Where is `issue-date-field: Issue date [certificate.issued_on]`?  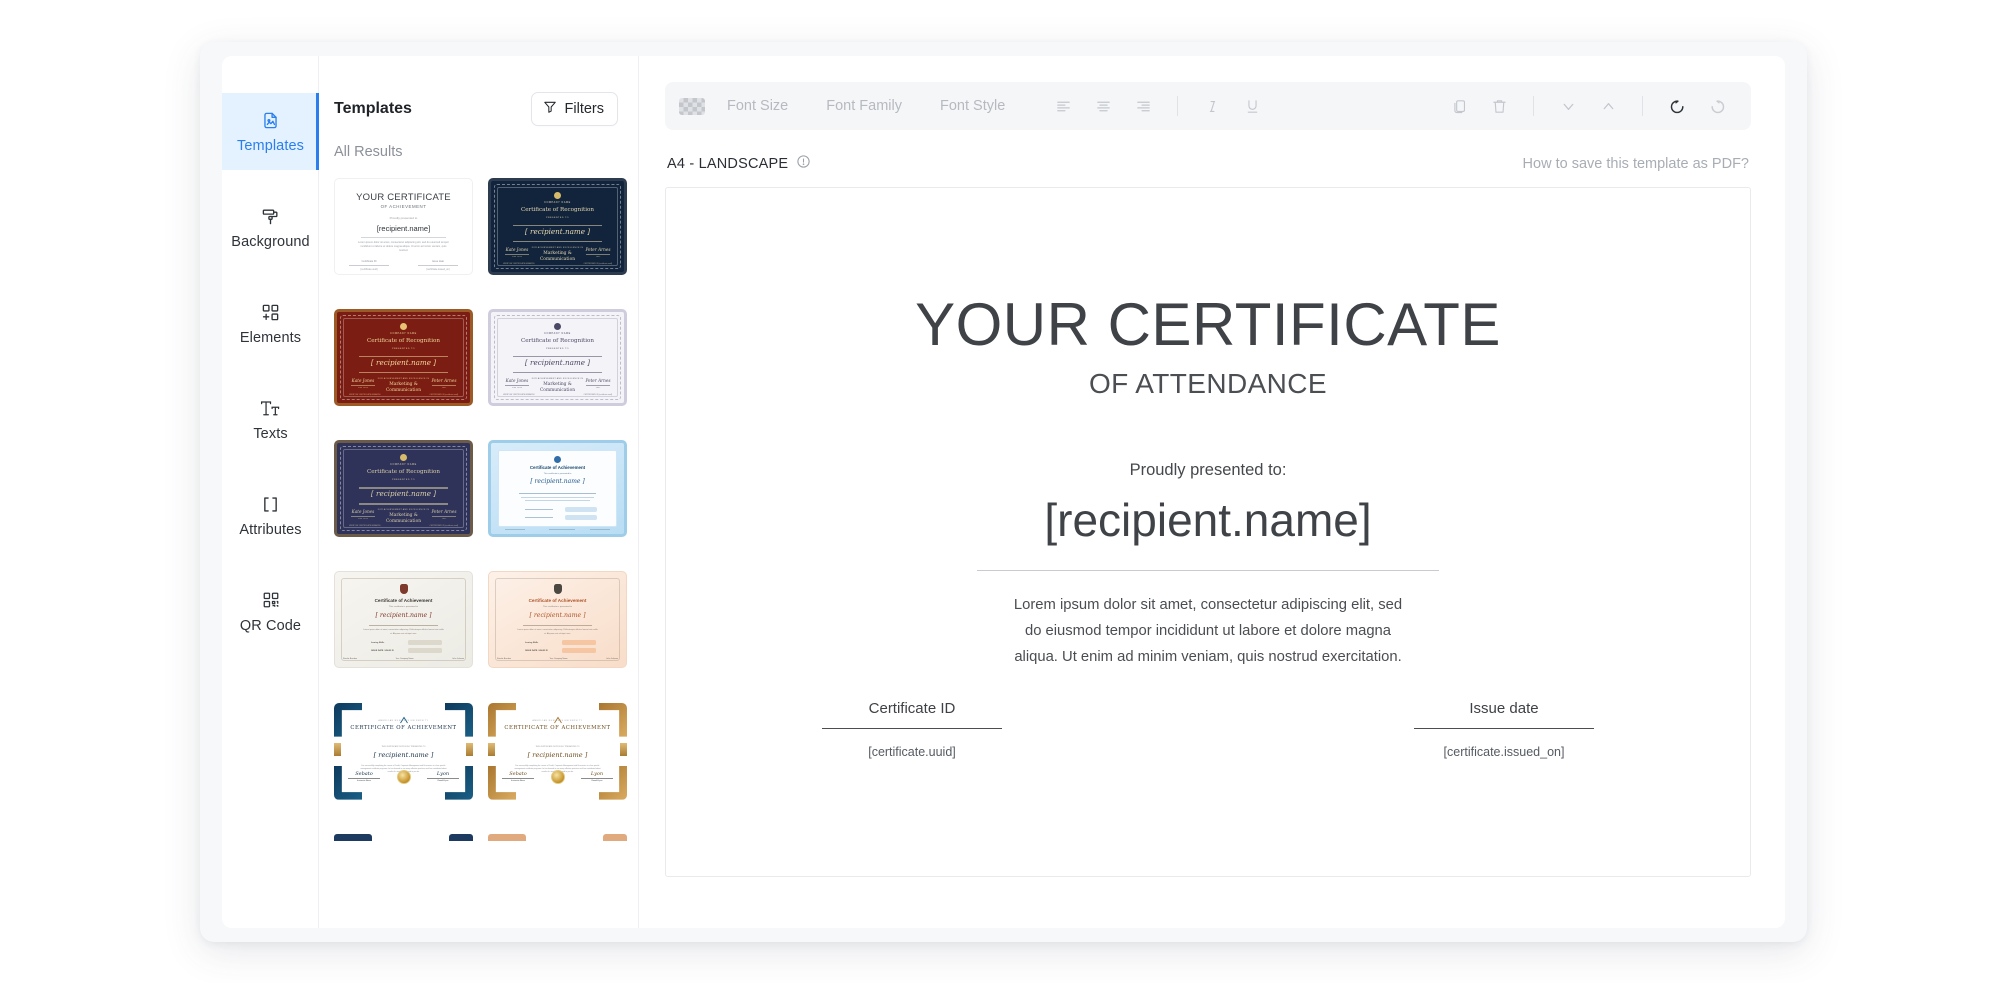 issue-date-field: Issue date [certificate.issued_on] is located at coordinates (1504, 729).